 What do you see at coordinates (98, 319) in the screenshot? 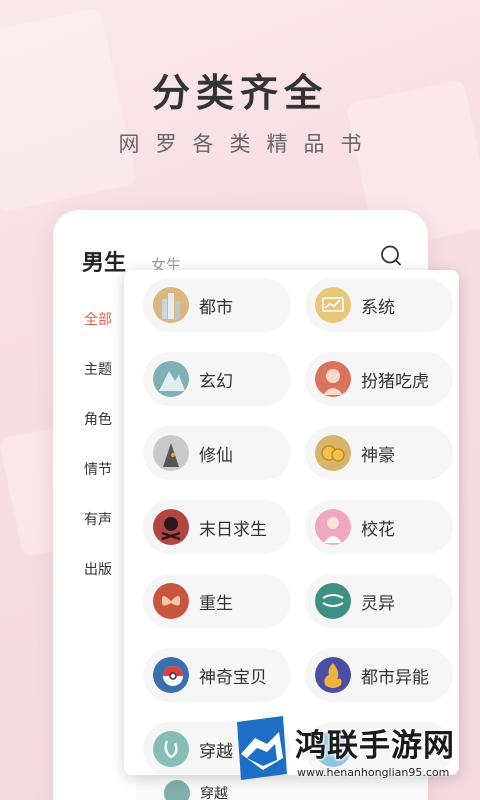
I see `sidebar-item-all: 全部` at bounding box center [98, 319].